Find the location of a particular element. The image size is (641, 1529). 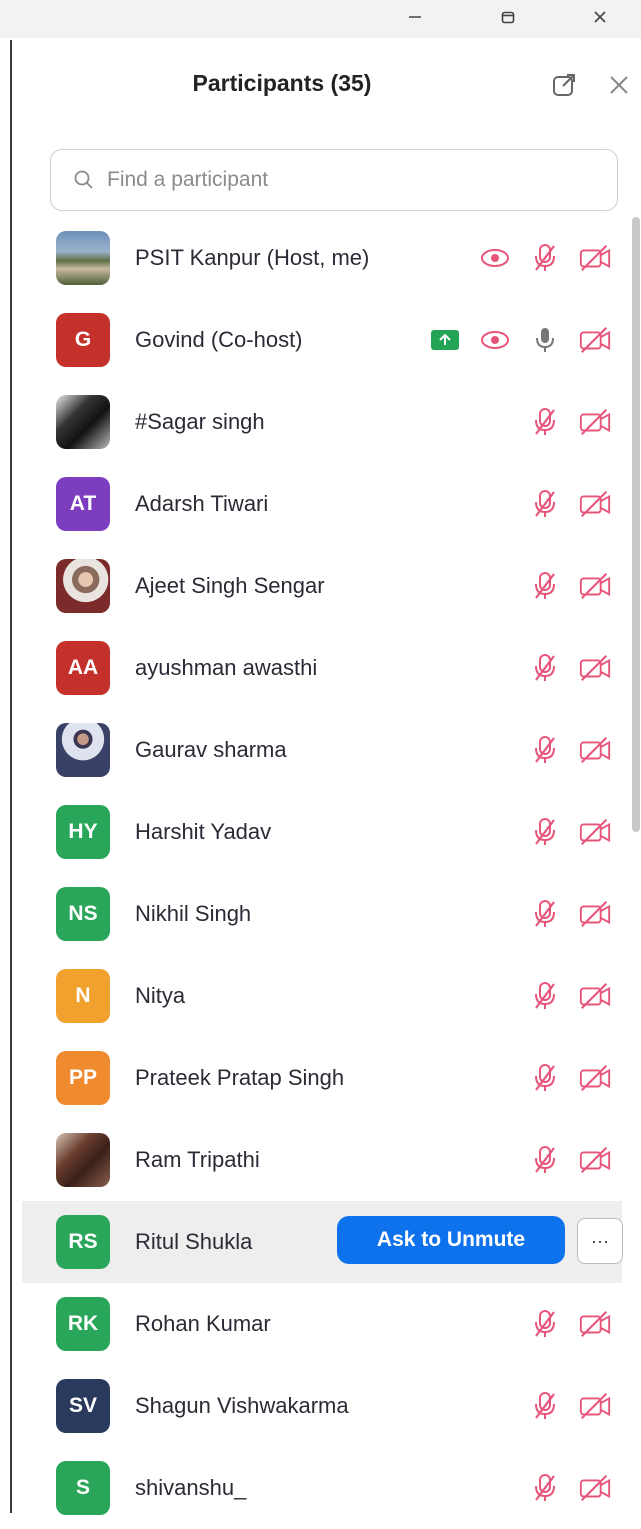

close-icon is located at coordinates (600, 17).